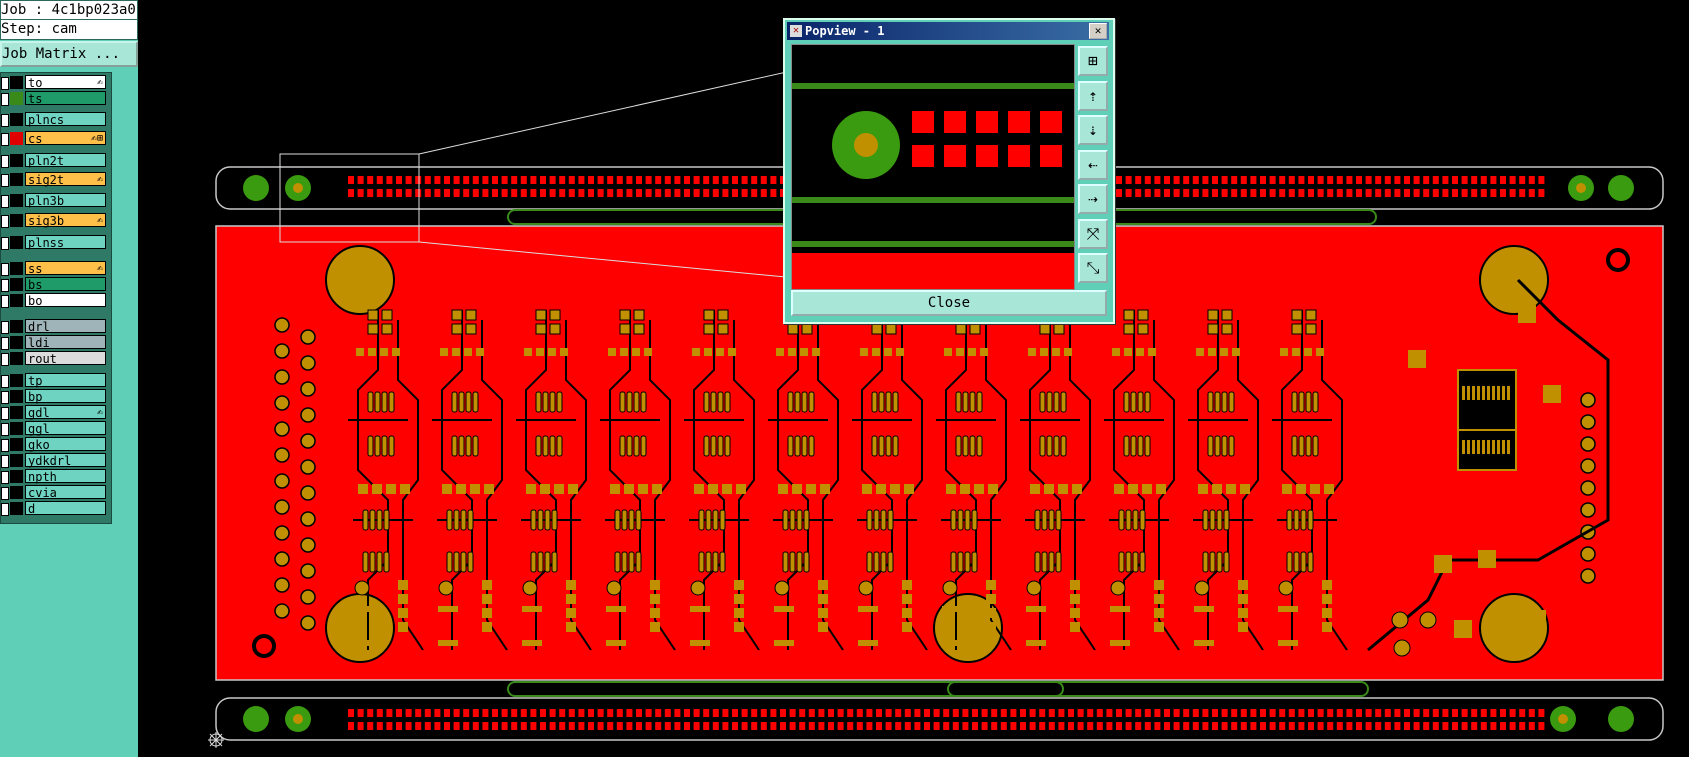  I want to click on layer-row-drl: drl, so click(55, 326).